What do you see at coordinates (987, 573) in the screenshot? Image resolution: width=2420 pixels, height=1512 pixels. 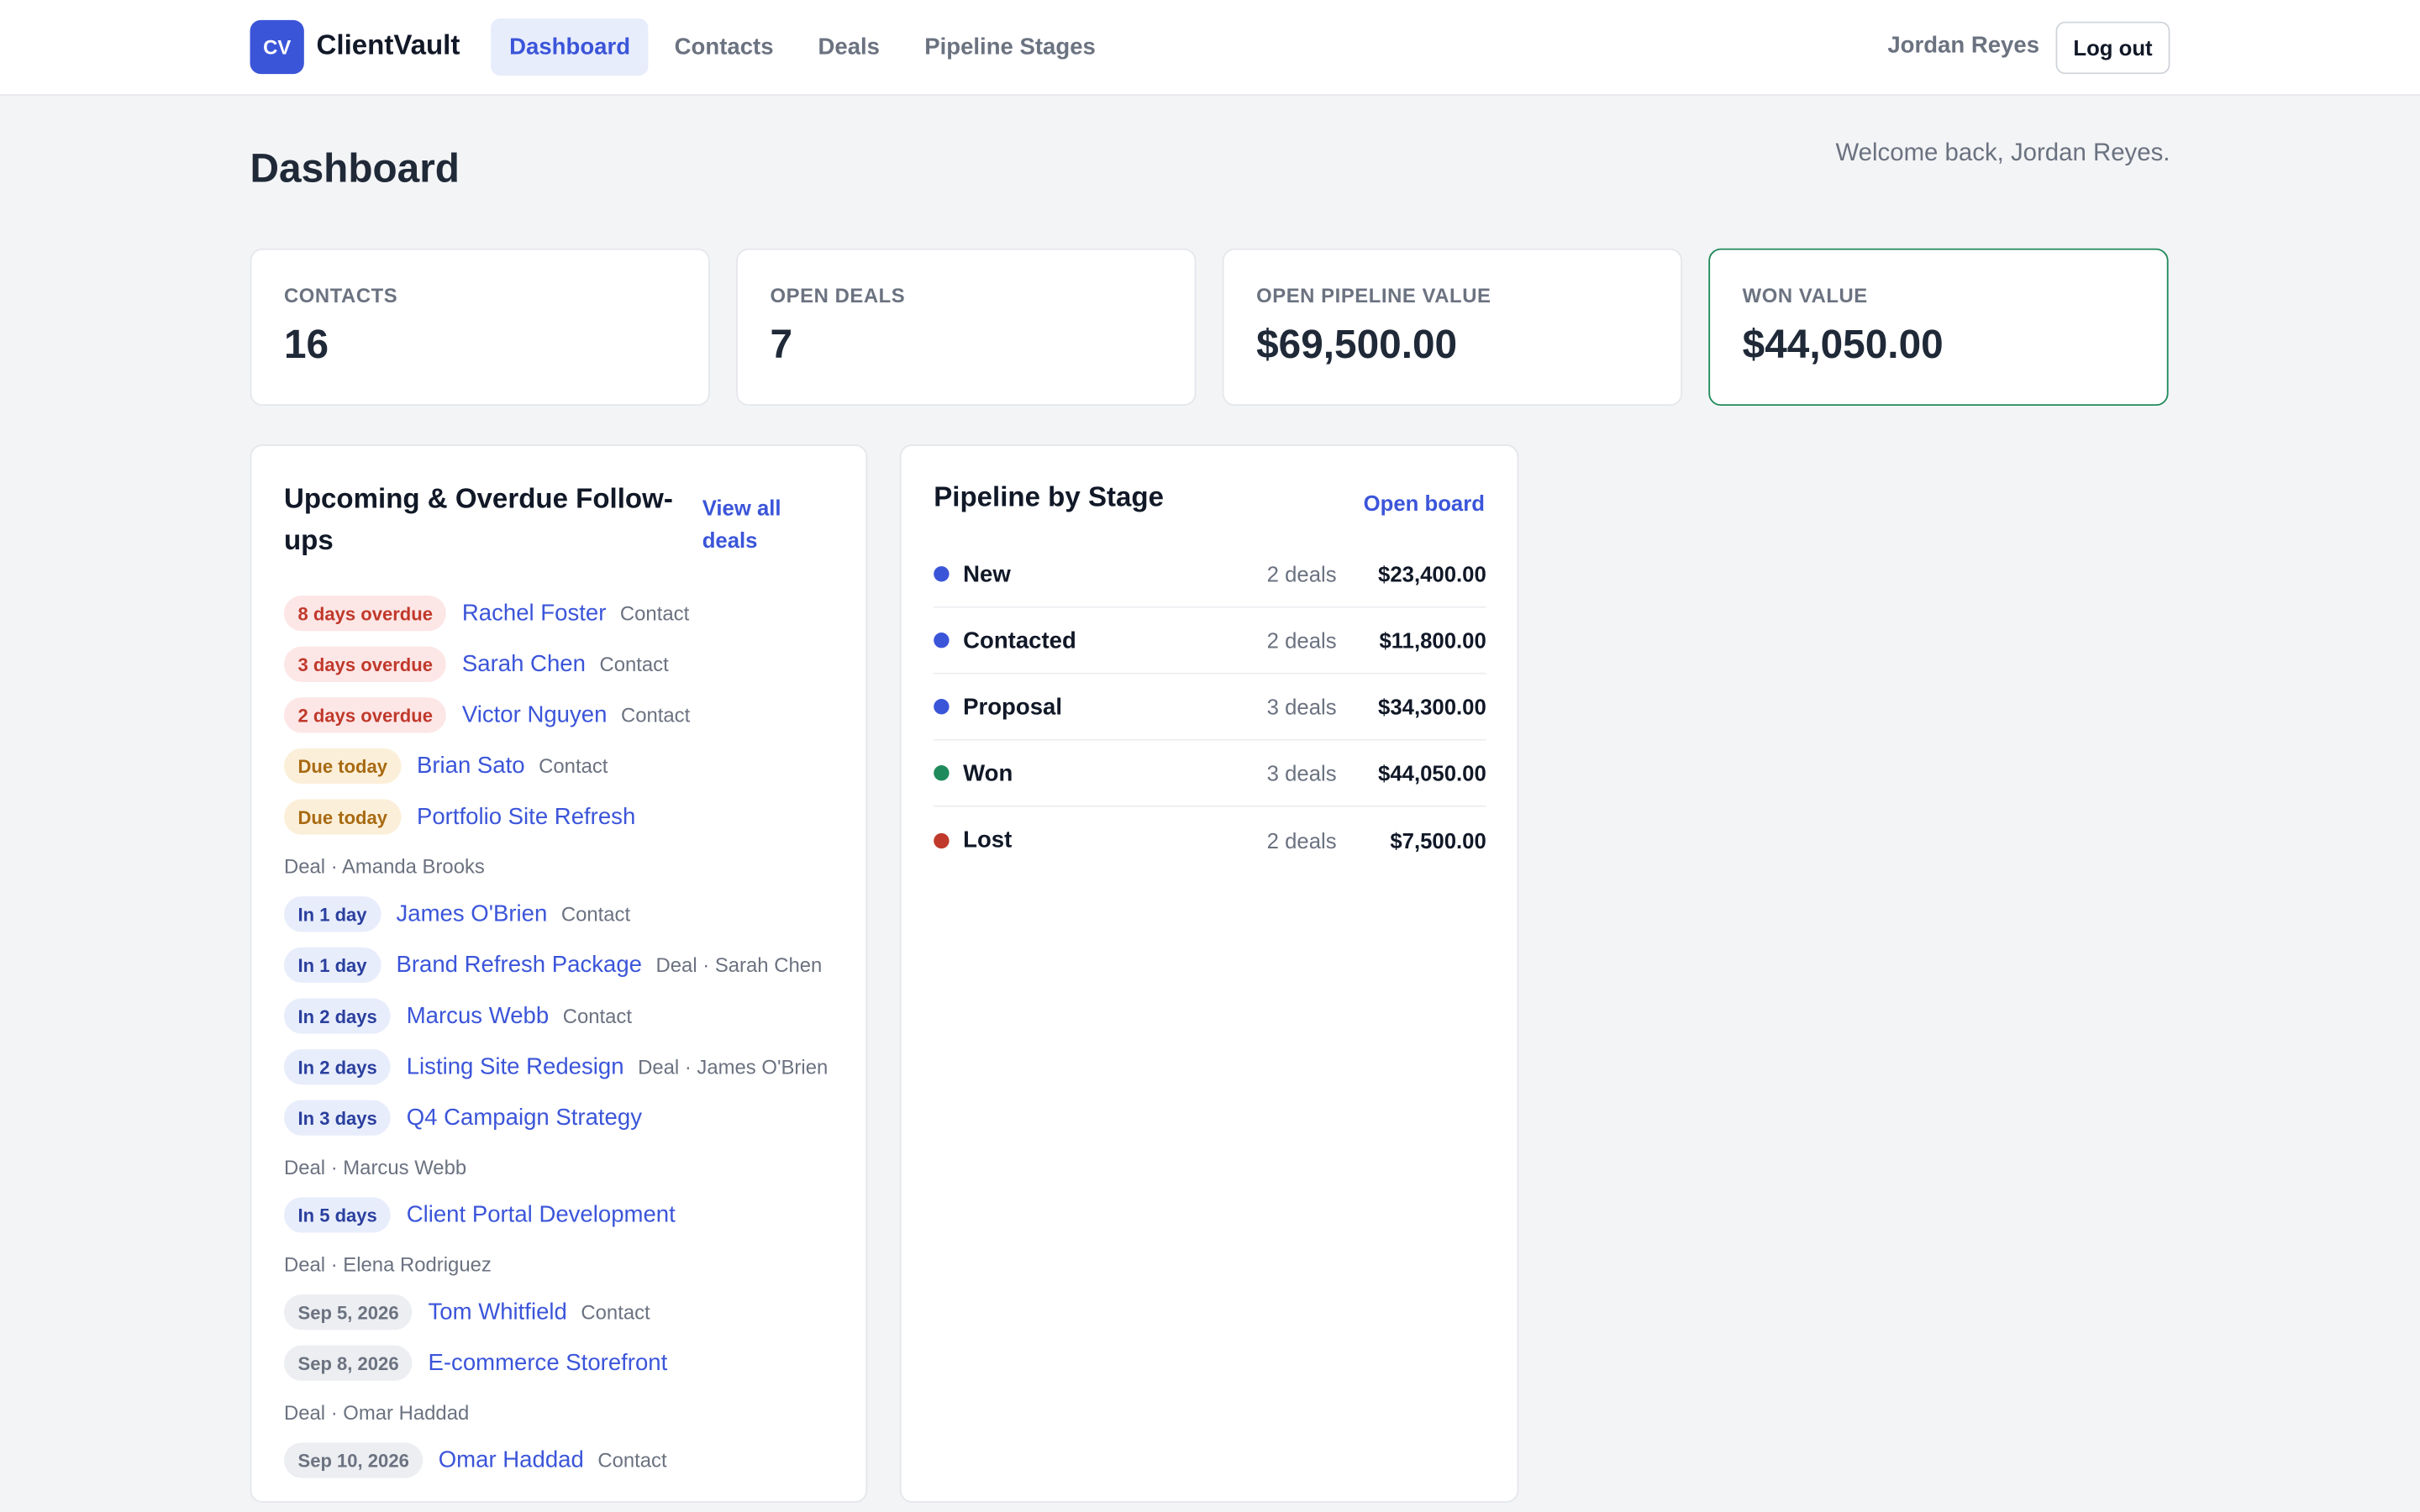 I see `stage-name: New` at bounding box center [987, 573].